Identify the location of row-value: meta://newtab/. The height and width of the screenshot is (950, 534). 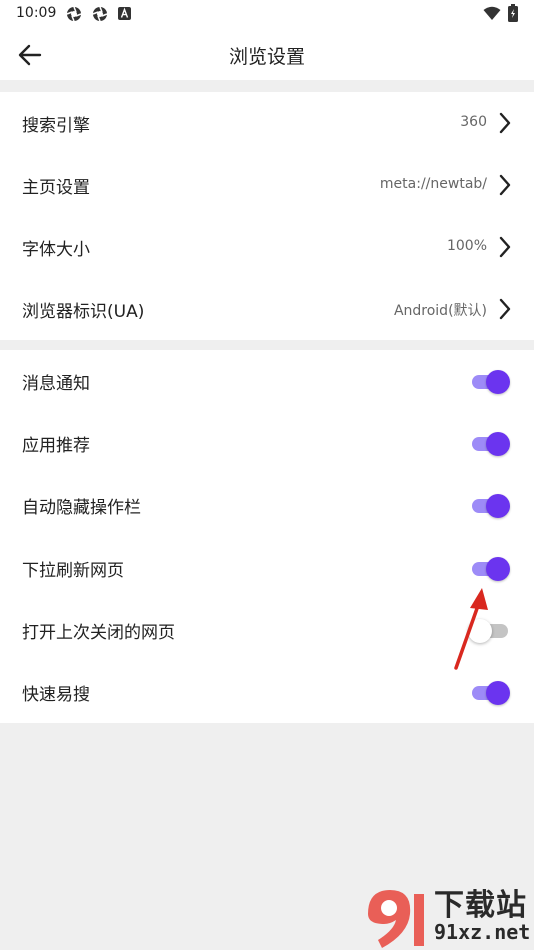
(433, 184).